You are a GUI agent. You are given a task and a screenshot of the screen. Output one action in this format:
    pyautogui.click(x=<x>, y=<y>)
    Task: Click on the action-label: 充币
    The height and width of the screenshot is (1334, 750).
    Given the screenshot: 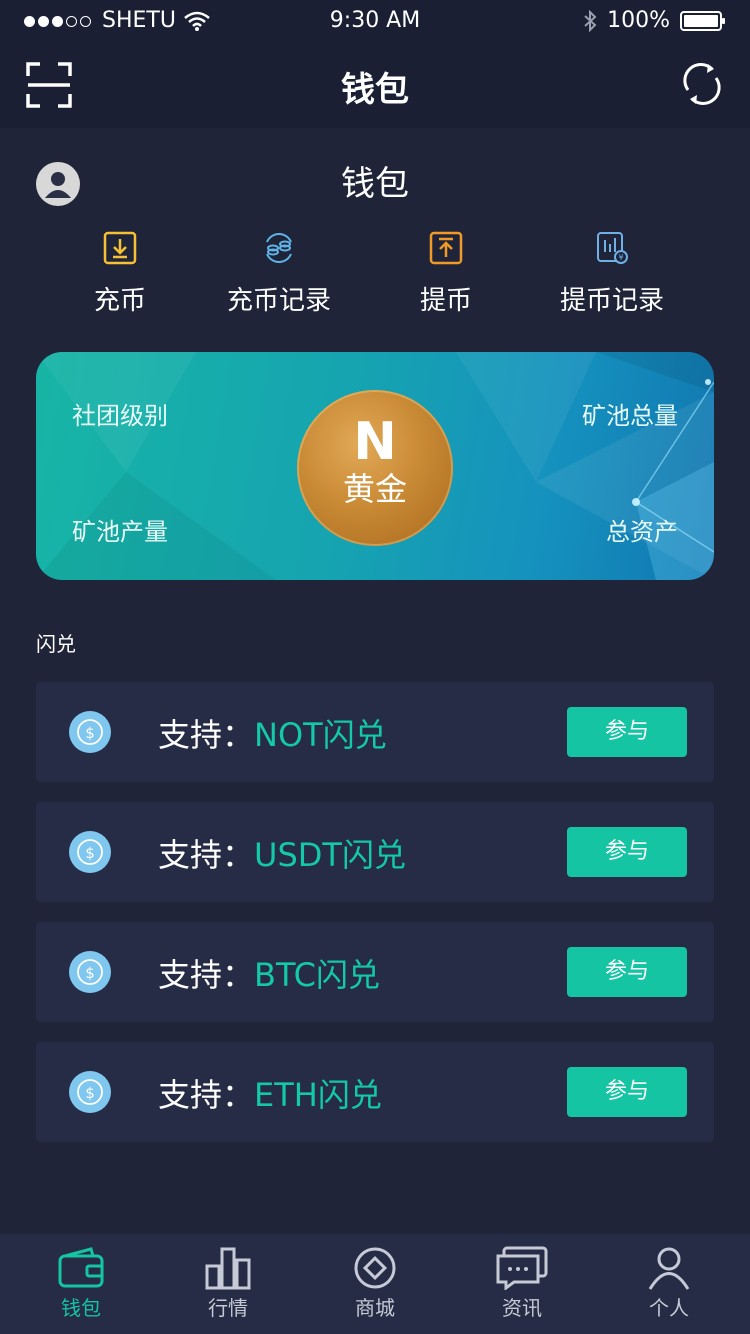 What is the action you would take?
    pyautogui.click(x=119, y=301)
    